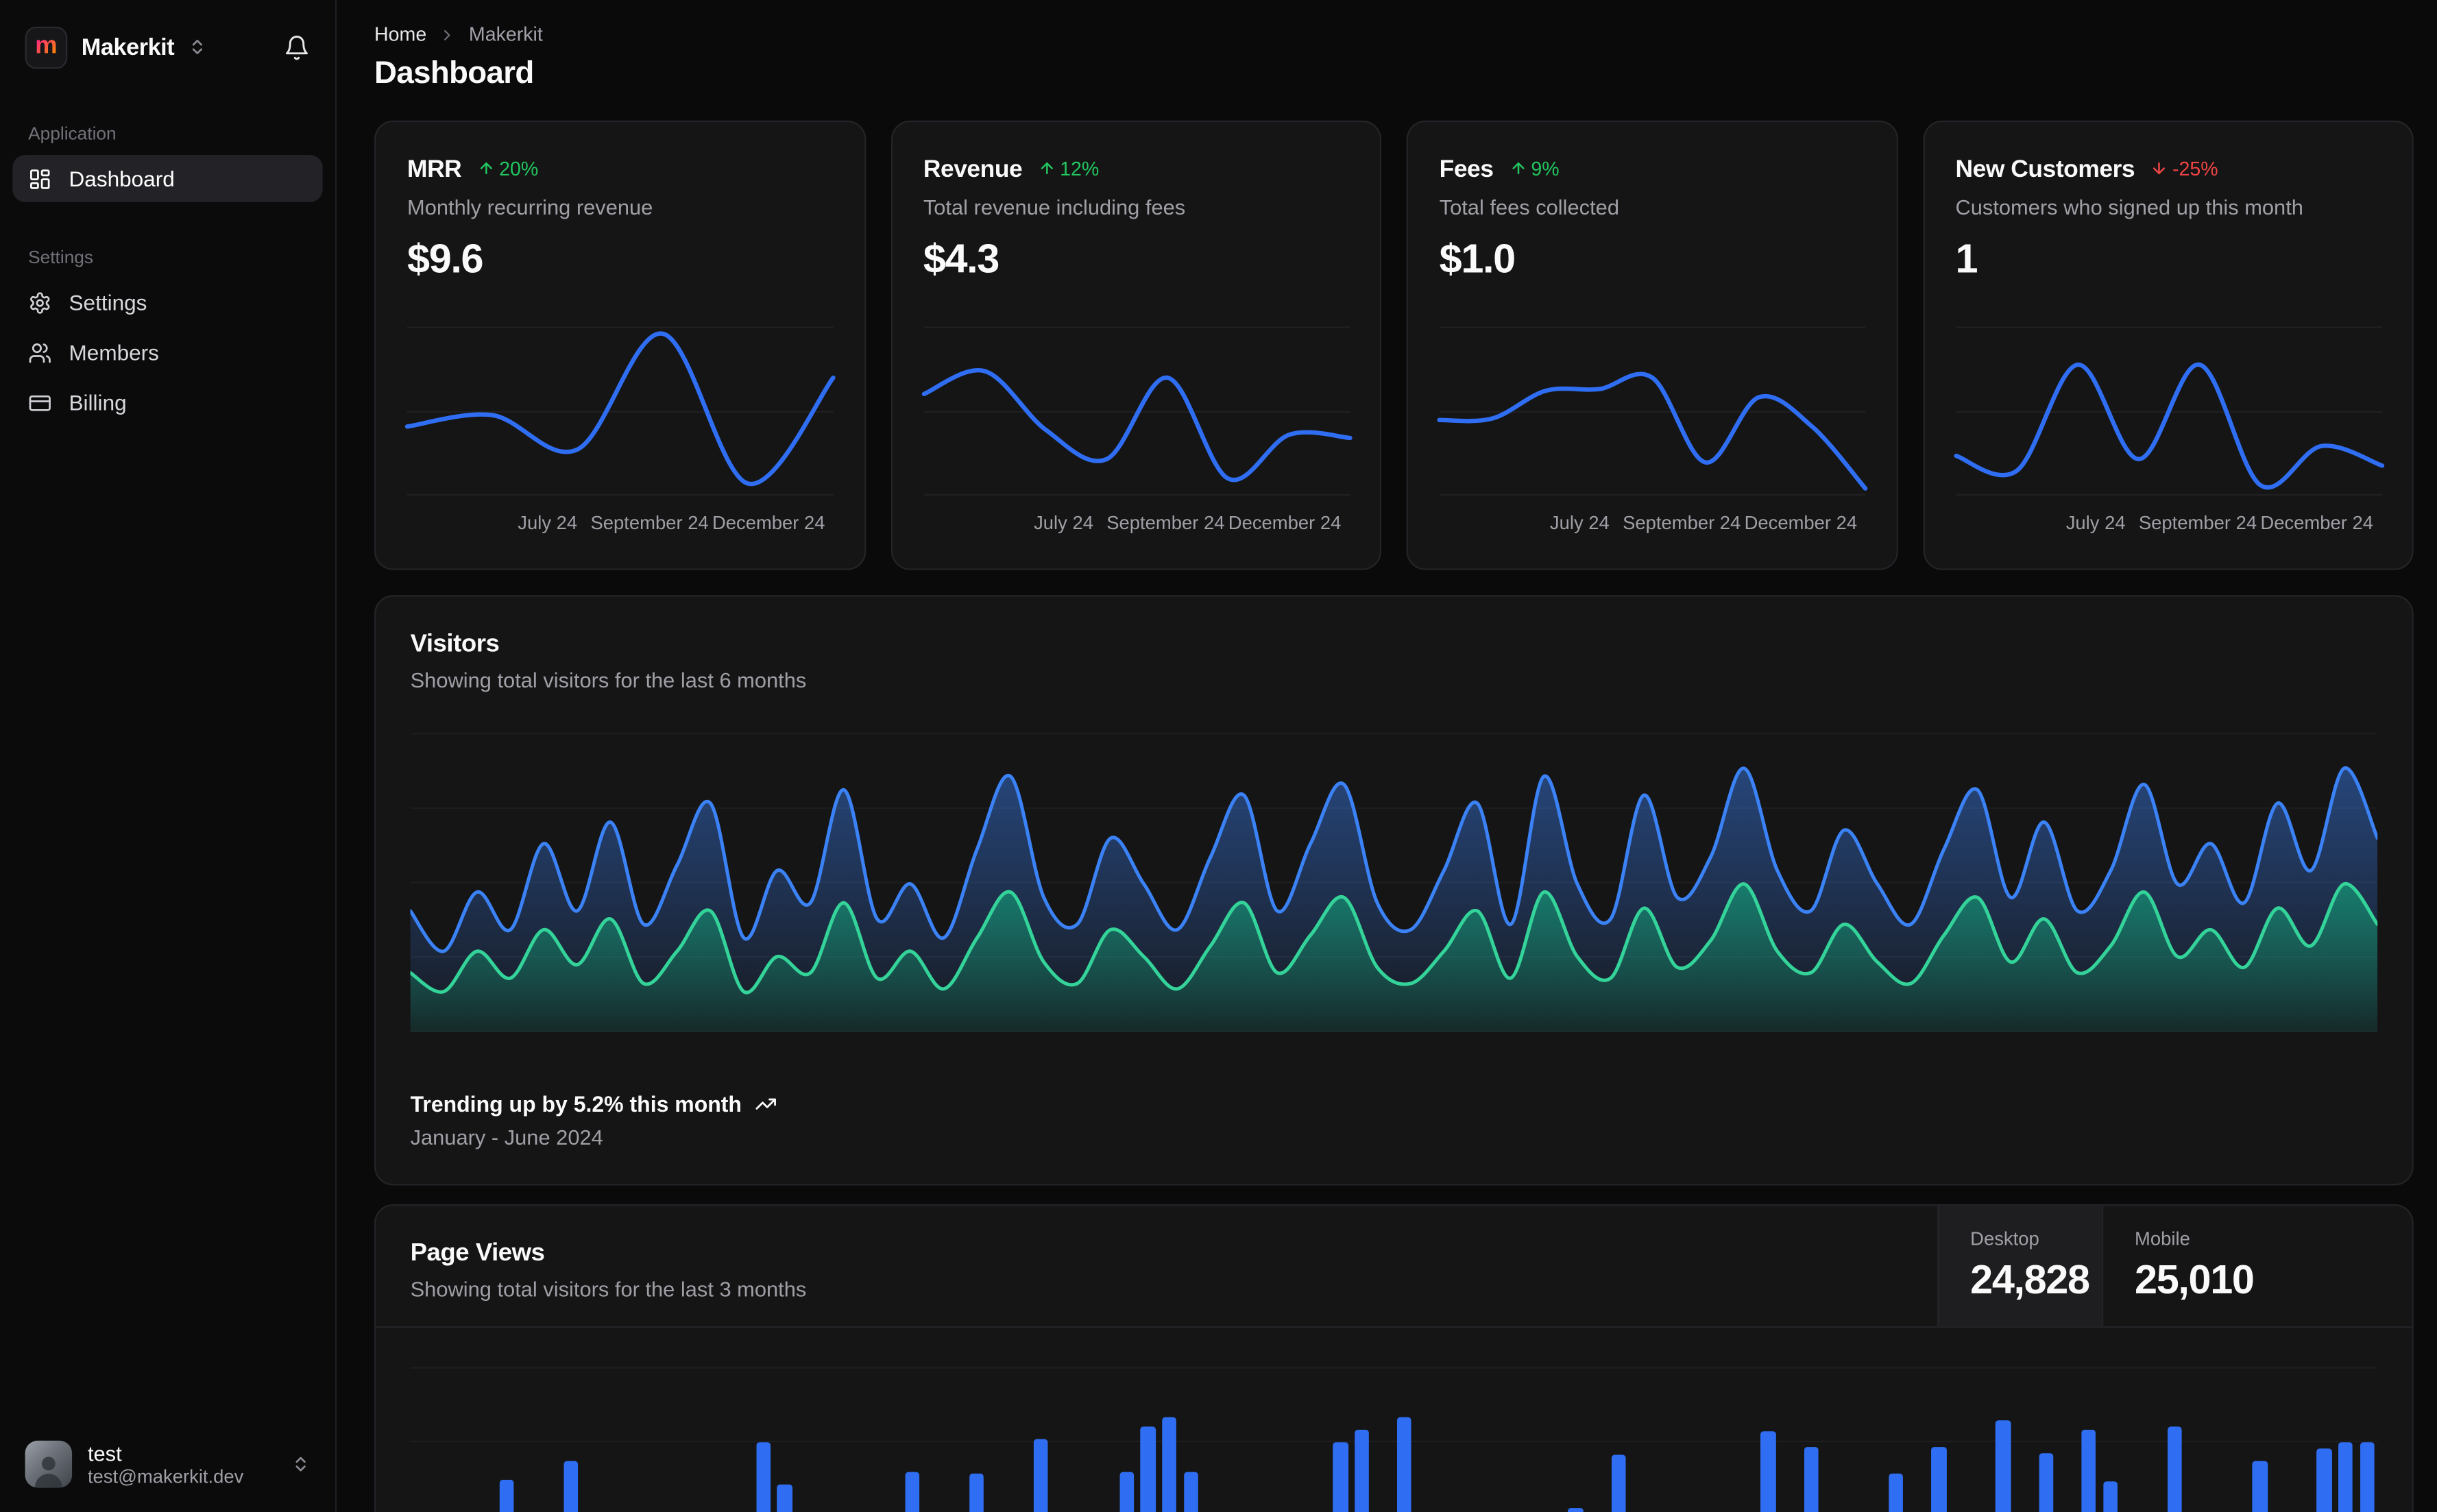 The image size is (2437, 1512). I want to click on gear-icon, so click(39, 303).